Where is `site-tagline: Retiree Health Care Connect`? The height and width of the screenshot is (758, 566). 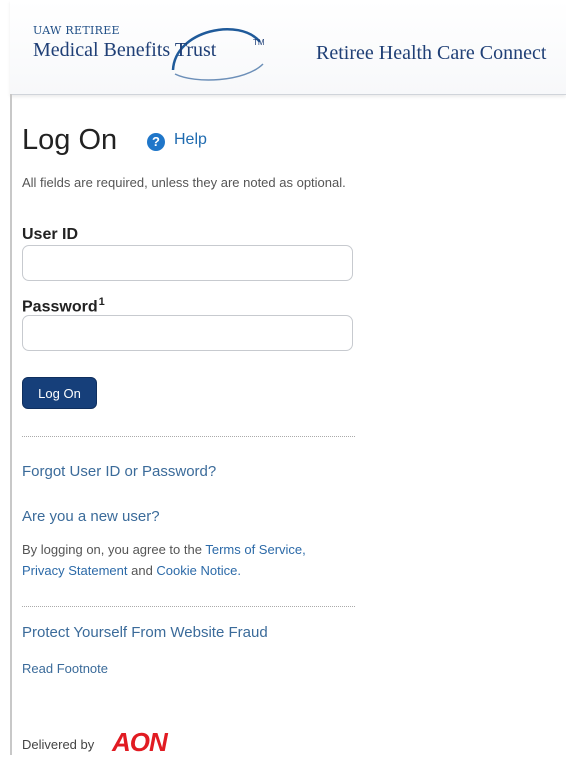
site-tagline: Retiree Health Care Connect is located at coordinates (431, 53).